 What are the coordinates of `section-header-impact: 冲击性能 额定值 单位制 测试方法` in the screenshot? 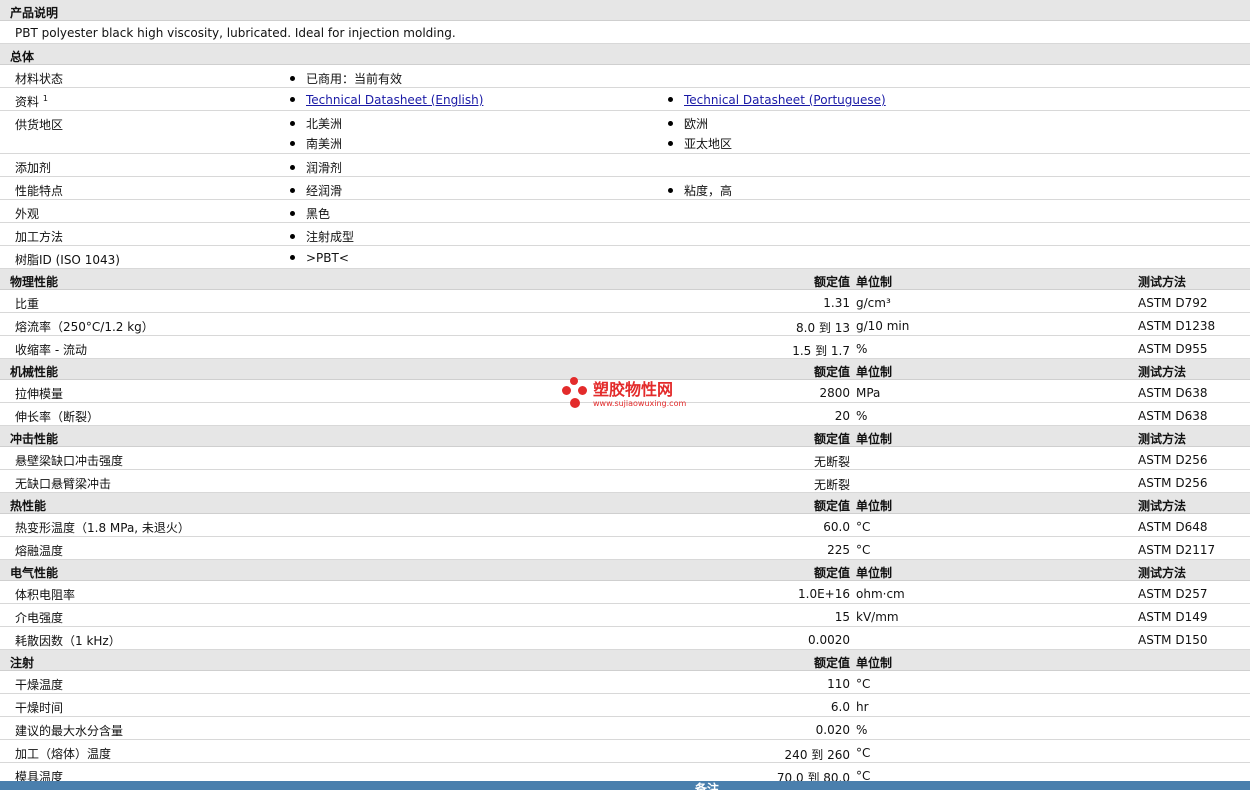 It's located at (625, 436).